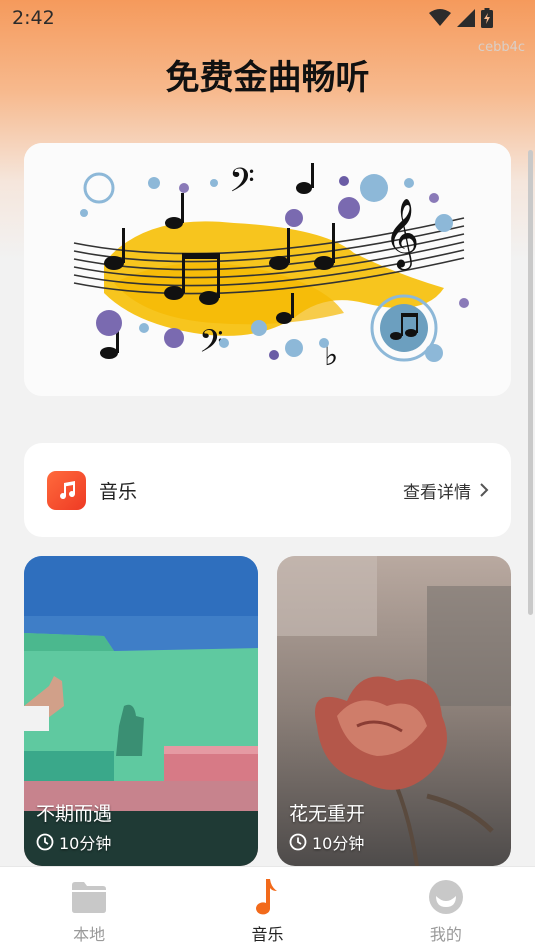 Image resolution: width=535 pixels, height=951 pixels. What do you see at coordinates (466, 18) in the screenshot?
I see `signal-icon` at bounding box center [466, 18].